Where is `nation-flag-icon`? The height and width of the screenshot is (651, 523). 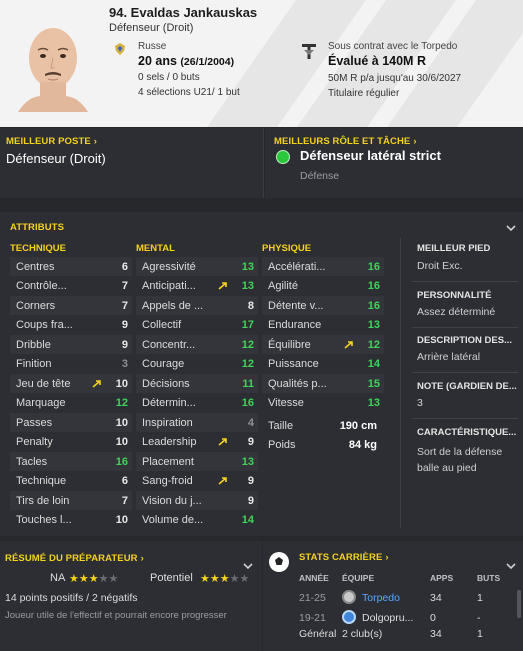 nation-flag-icon is located at coordinates (120, 49).